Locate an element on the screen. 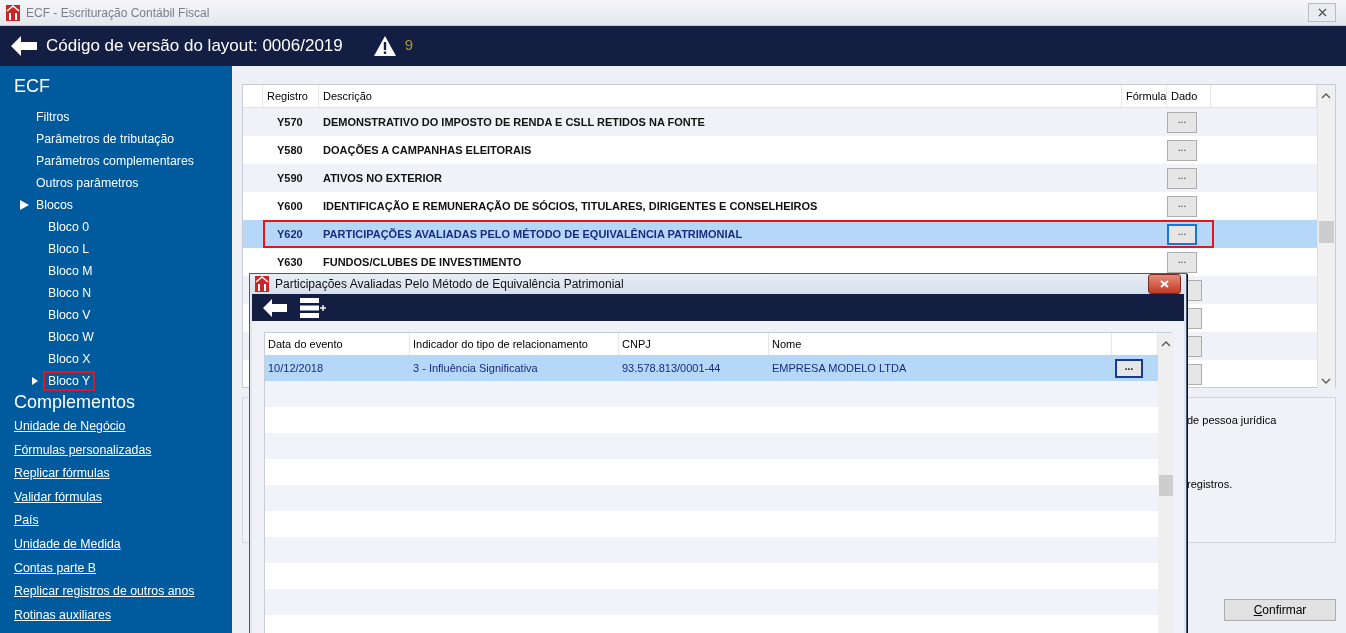  table-cell-text: FUNDOS/CLUBES DE INVESTIMENTO is located at coordinates (422, 262).